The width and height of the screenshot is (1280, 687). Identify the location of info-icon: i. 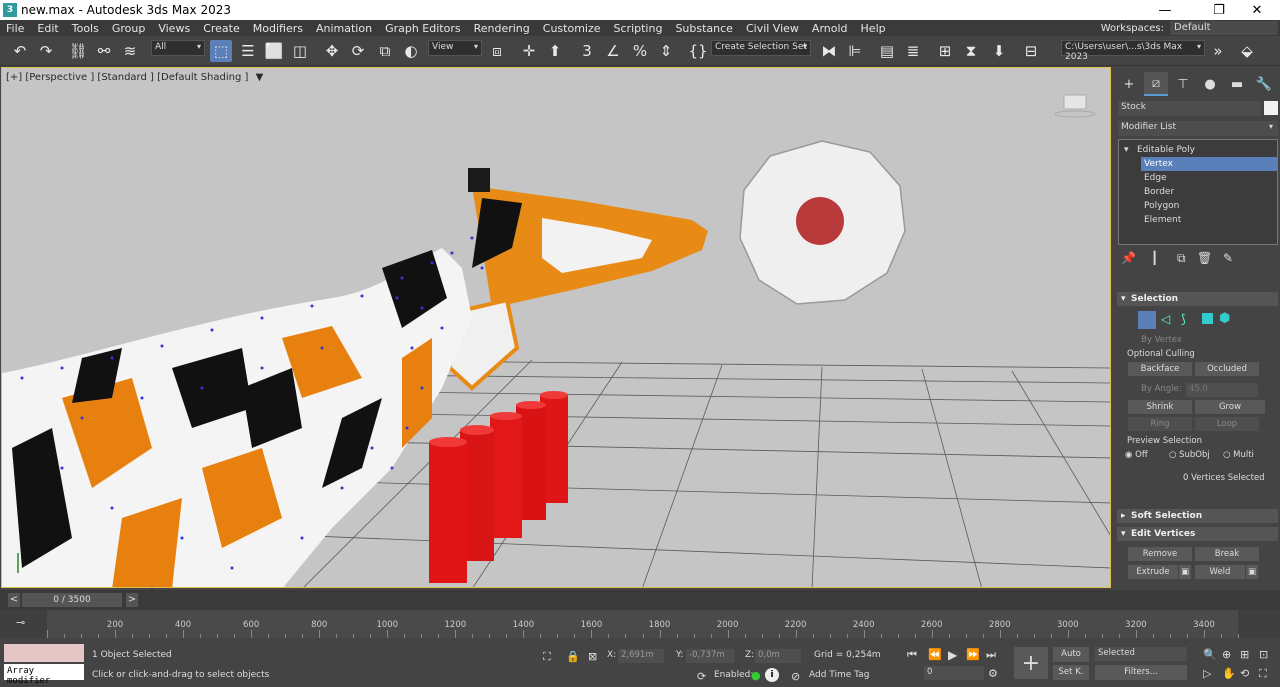
(772, 675).